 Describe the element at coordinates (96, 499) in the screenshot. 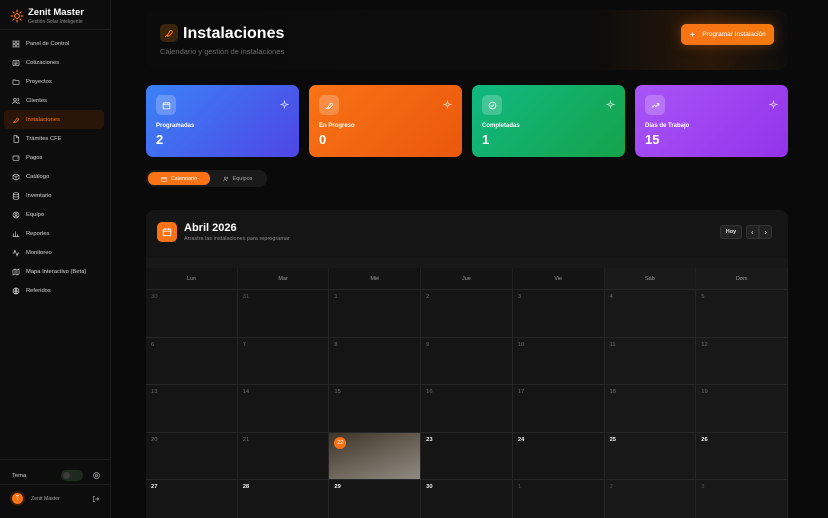

I see `logout-icon` at that location.